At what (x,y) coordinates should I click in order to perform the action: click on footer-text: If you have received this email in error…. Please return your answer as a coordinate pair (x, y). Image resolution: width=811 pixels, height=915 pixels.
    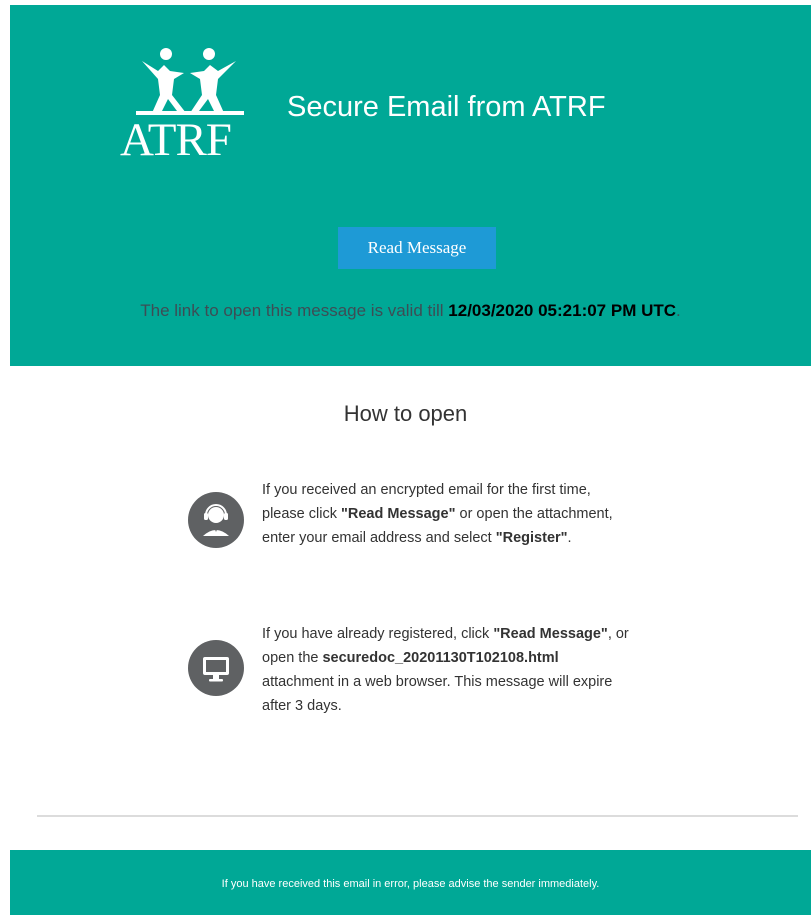
    Looking at the image, I should click on (410, 884).